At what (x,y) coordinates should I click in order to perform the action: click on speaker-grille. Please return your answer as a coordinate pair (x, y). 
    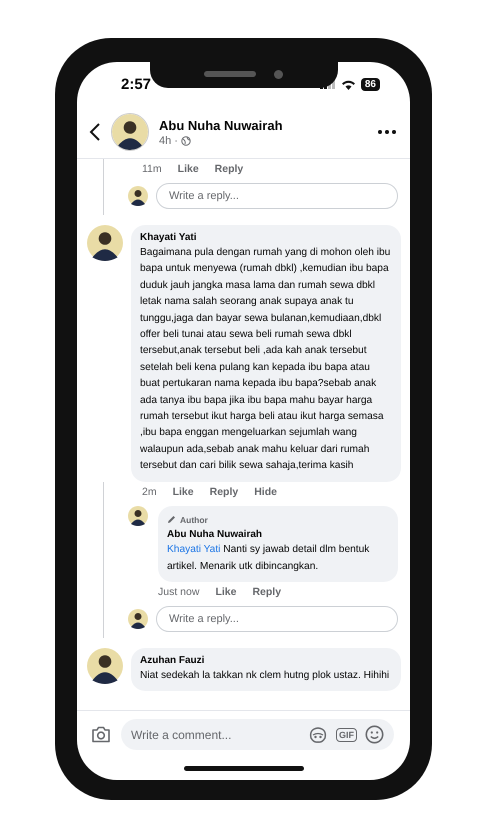
    Looking at the image, I should click on (230, 74).